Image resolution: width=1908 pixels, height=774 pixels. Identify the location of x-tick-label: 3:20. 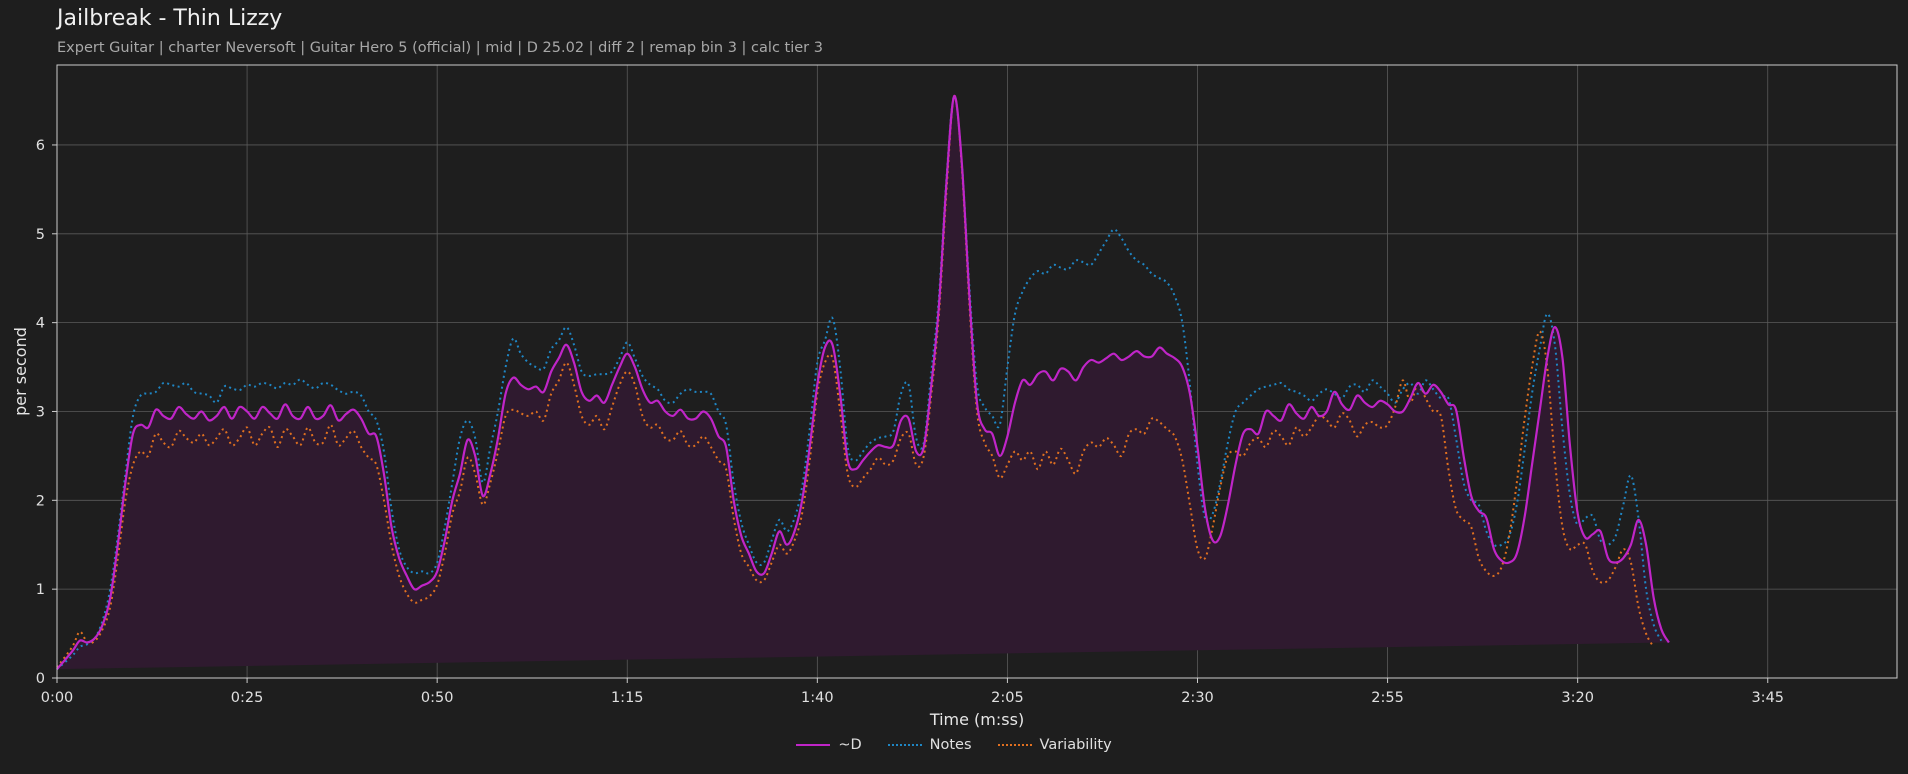
(1577, 698).